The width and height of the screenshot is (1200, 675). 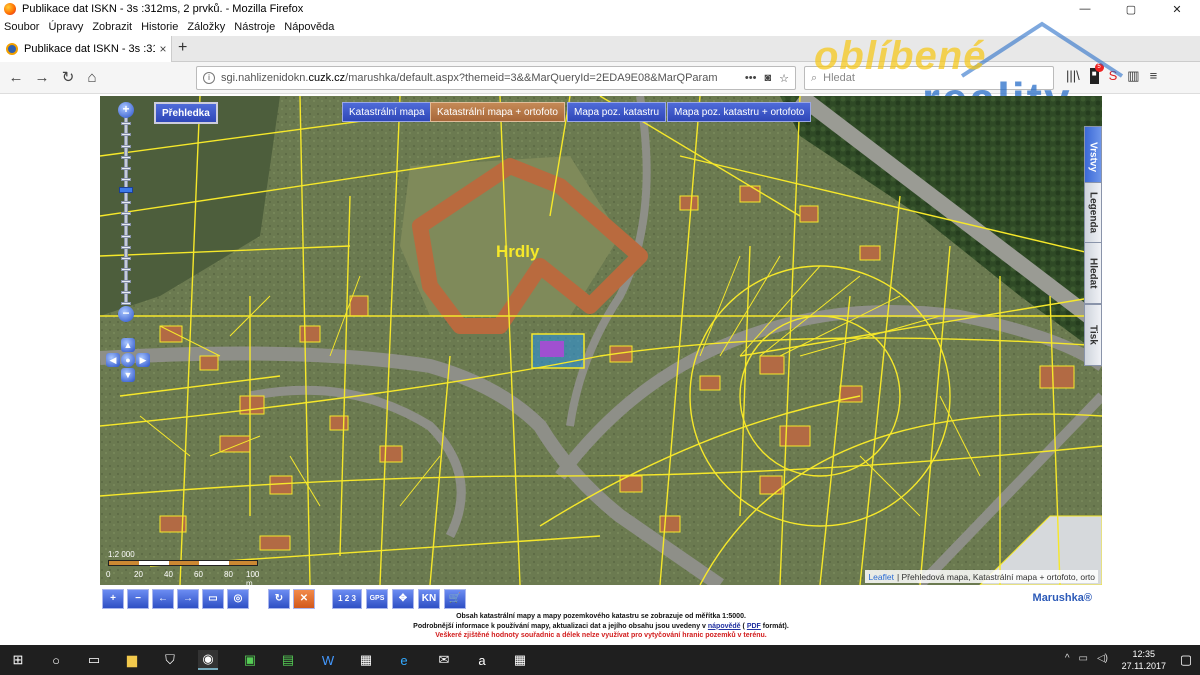 I want to click on extension-s-icon: S, so click(x=1113, y=76).